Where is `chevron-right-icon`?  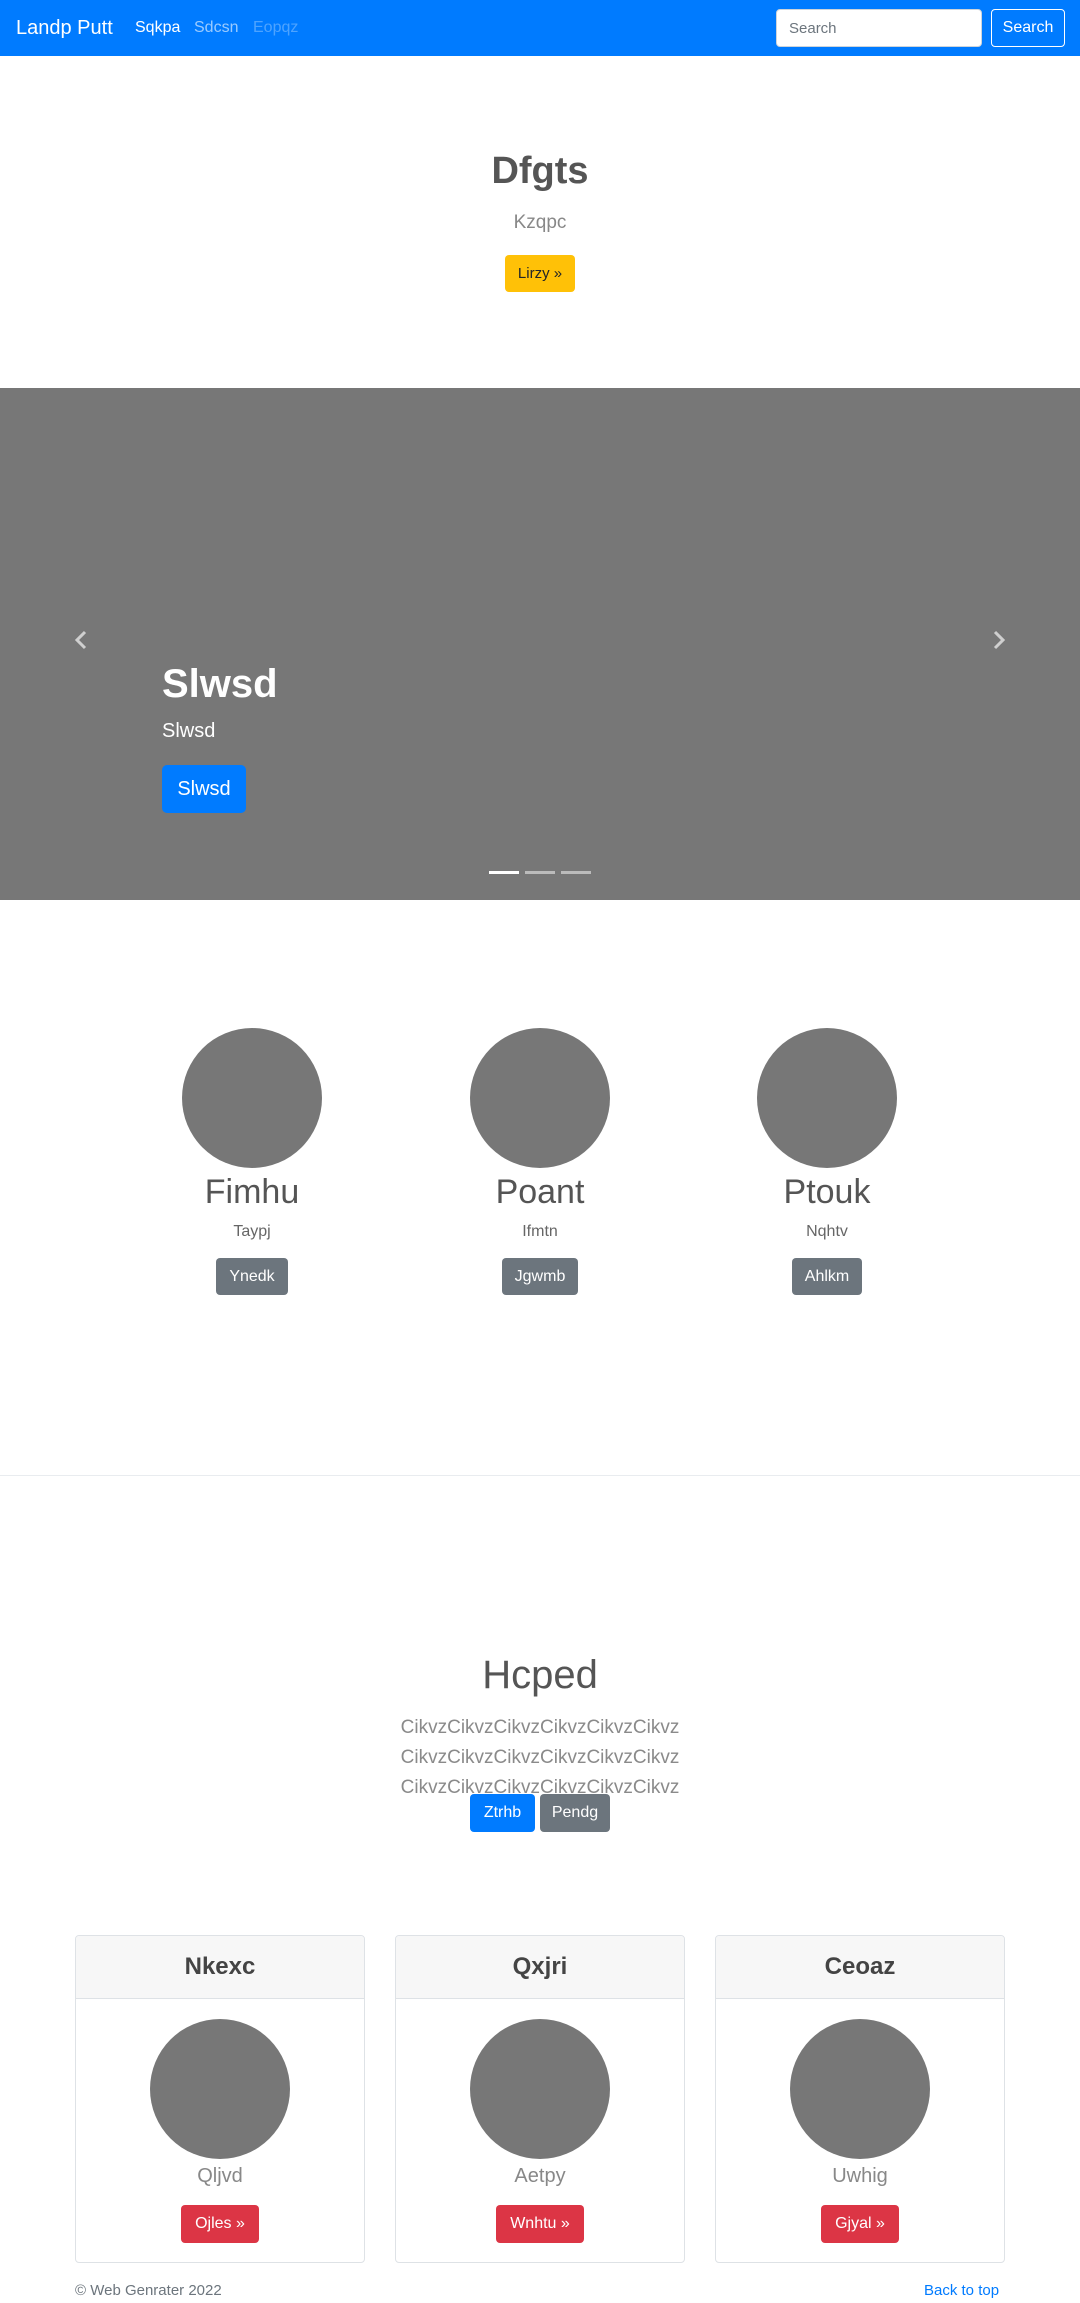 chevron-right-icon is located at coordinates (998, 640).